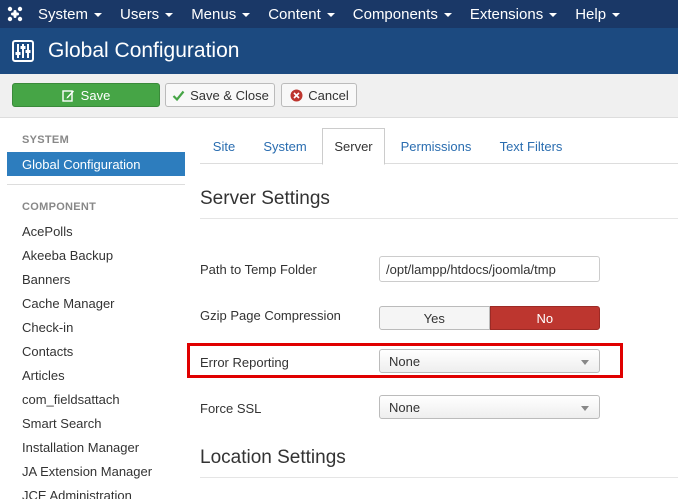 This screenshot has height=499, width=678. I want to click on edit-icon, so click(69, 95).